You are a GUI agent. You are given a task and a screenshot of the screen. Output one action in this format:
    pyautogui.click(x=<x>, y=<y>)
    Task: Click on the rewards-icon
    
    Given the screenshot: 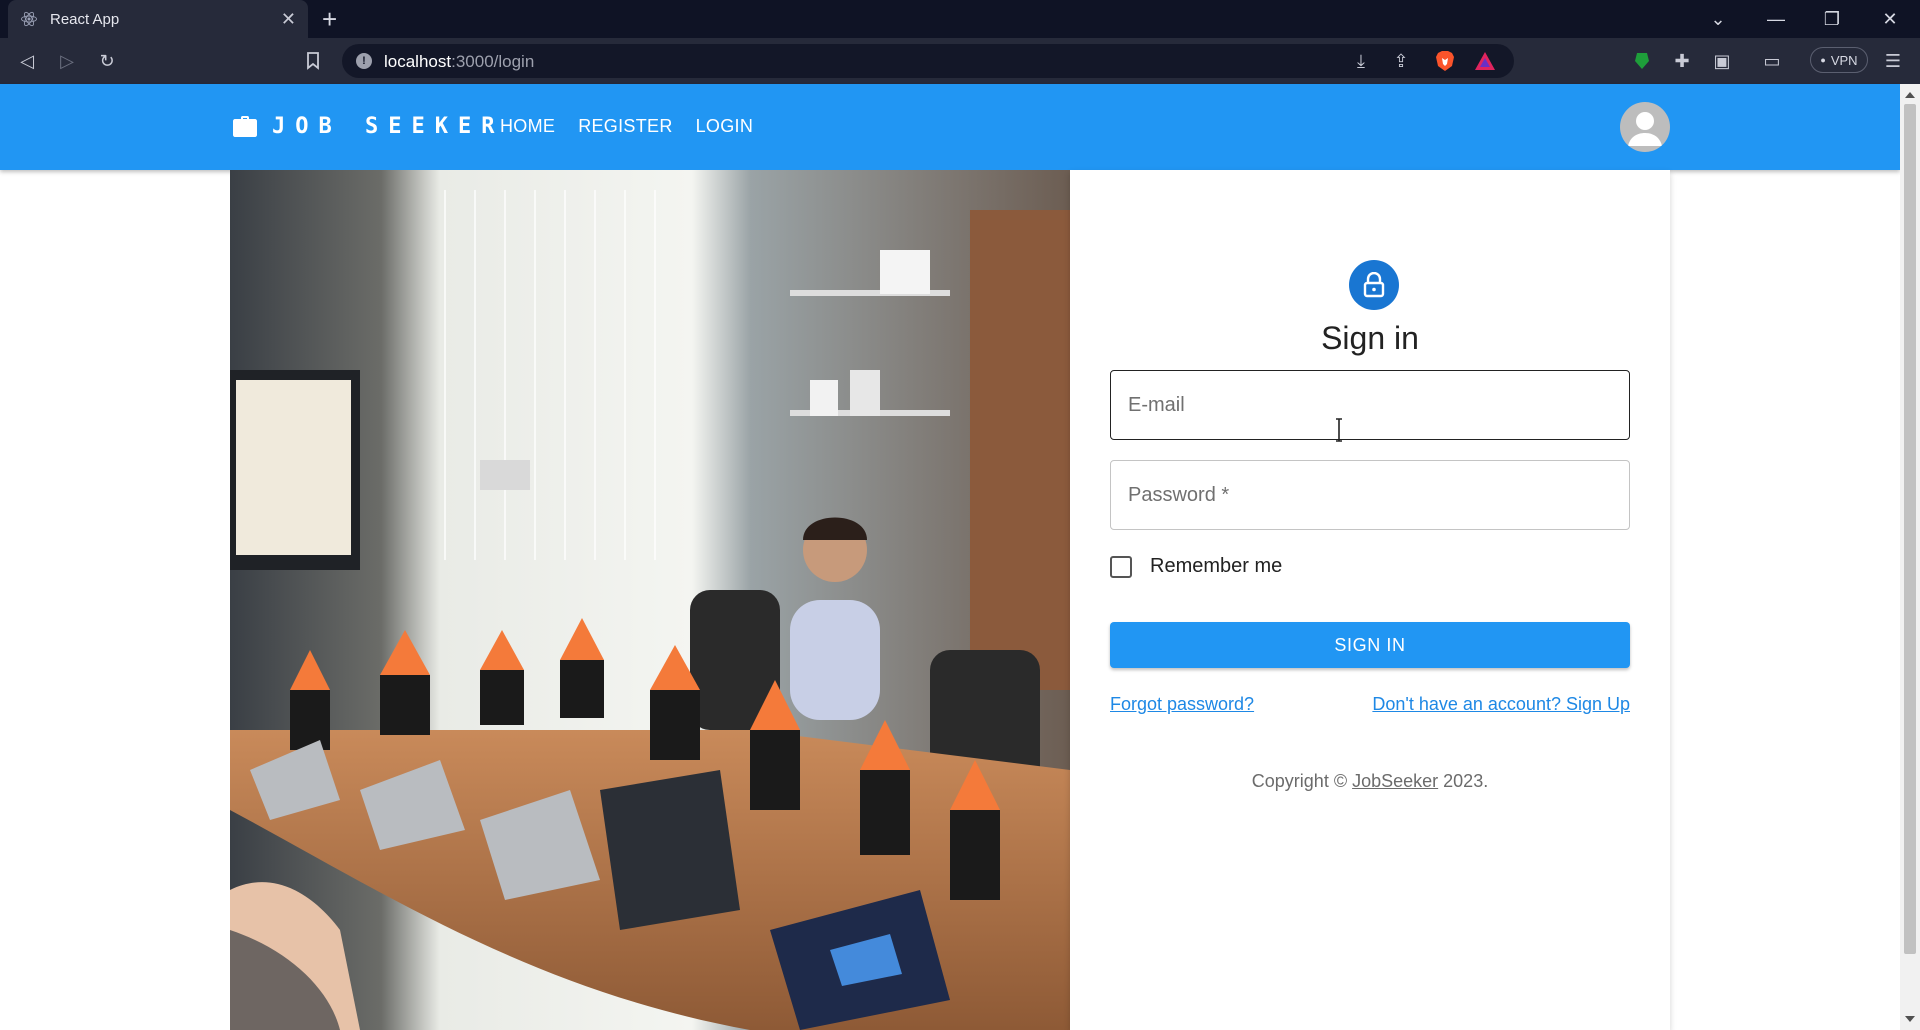 What is the action you would take?
    pyautogui.click(x=1485, y=61)
    